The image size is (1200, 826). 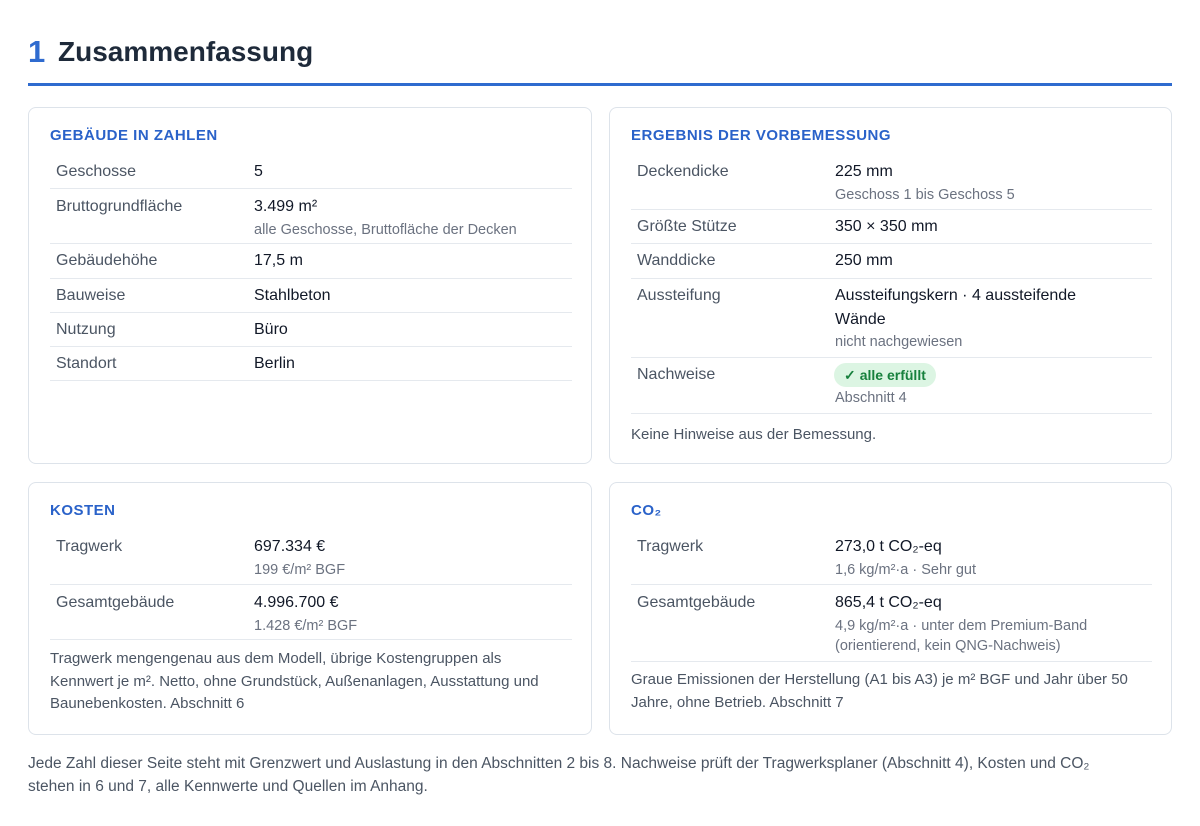 What do you see at coordinates (296, 602) in the screenshot?
I see `row-value: 4.996.700 €` at bounding box center [296, 602].